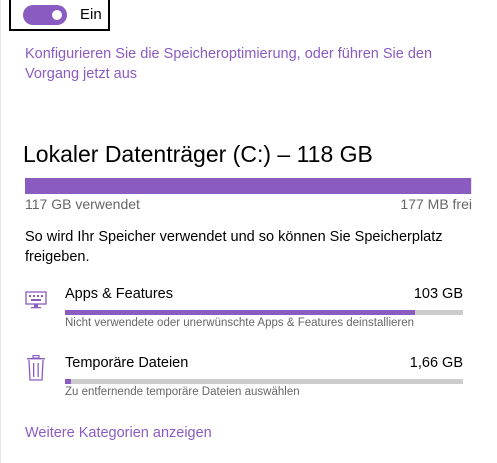 The height and width of the screenshot is (463, 497). Describe the element at coordinates (436, 363) in the screenshot. I see `category-size: 1,66 GB` at that location.